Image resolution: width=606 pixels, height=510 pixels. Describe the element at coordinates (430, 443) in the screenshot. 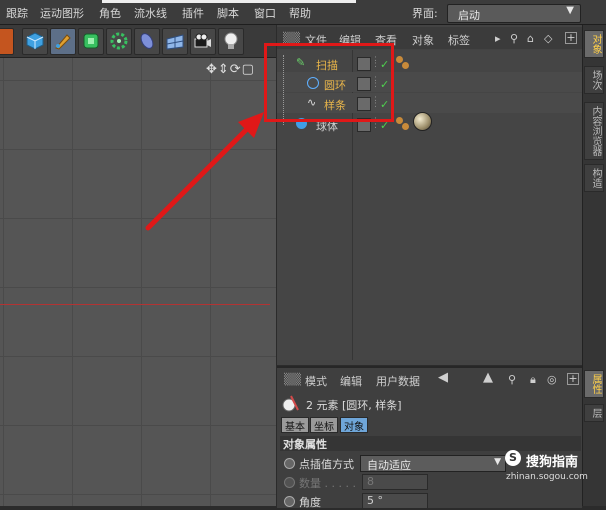

I see `section-title: 对象属性` at that location.